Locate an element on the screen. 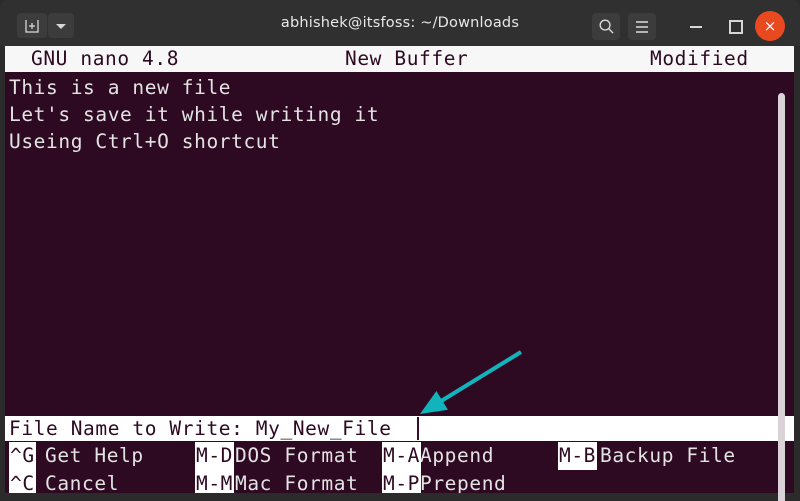 The image size is (800, 501). shortcut-key: M-D is located at coordinates (215, 456).